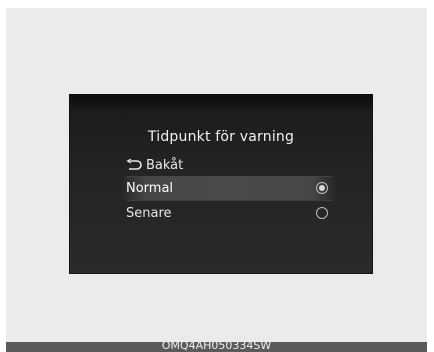 The height and width of the screenshot is (352, 434). What do you see at coordinates (134, 164) in the screenshot?
I see `back-arrow-icon` at bounding box center [134, 164].